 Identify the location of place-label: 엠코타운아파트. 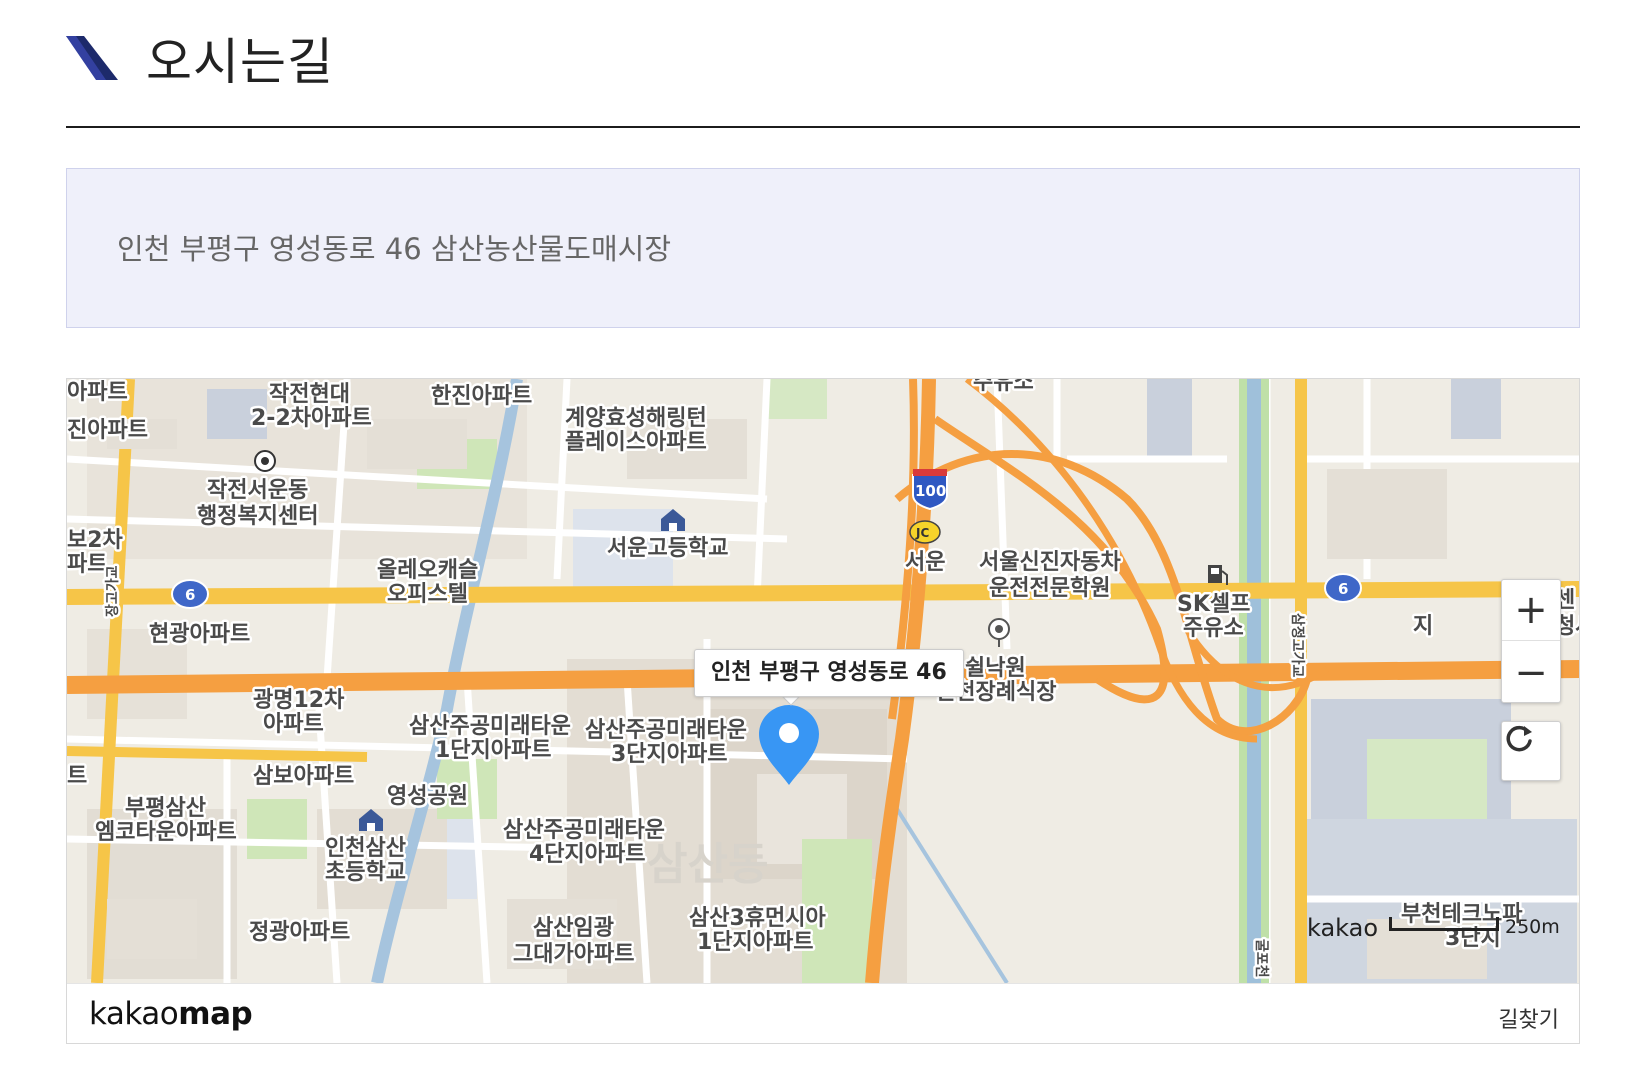
(166, 832).